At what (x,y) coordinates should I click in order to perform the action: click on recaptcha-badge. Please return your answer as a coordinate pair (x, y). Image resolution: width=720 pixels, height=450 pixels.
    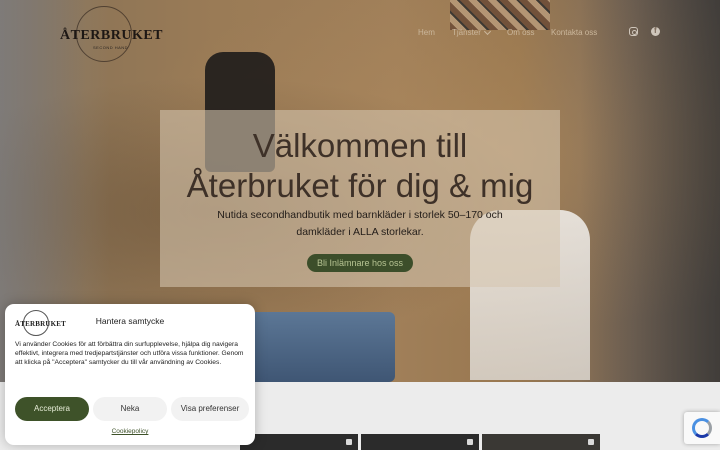
    Looking at the image, I should click on (702, 428).